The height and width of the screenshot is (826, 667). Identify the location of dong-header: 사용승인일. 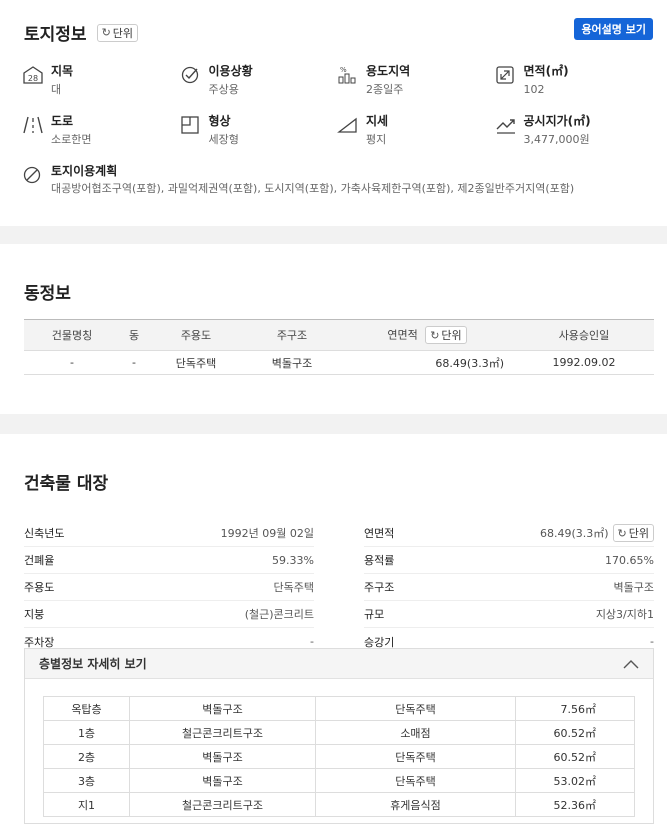
(584, 335).